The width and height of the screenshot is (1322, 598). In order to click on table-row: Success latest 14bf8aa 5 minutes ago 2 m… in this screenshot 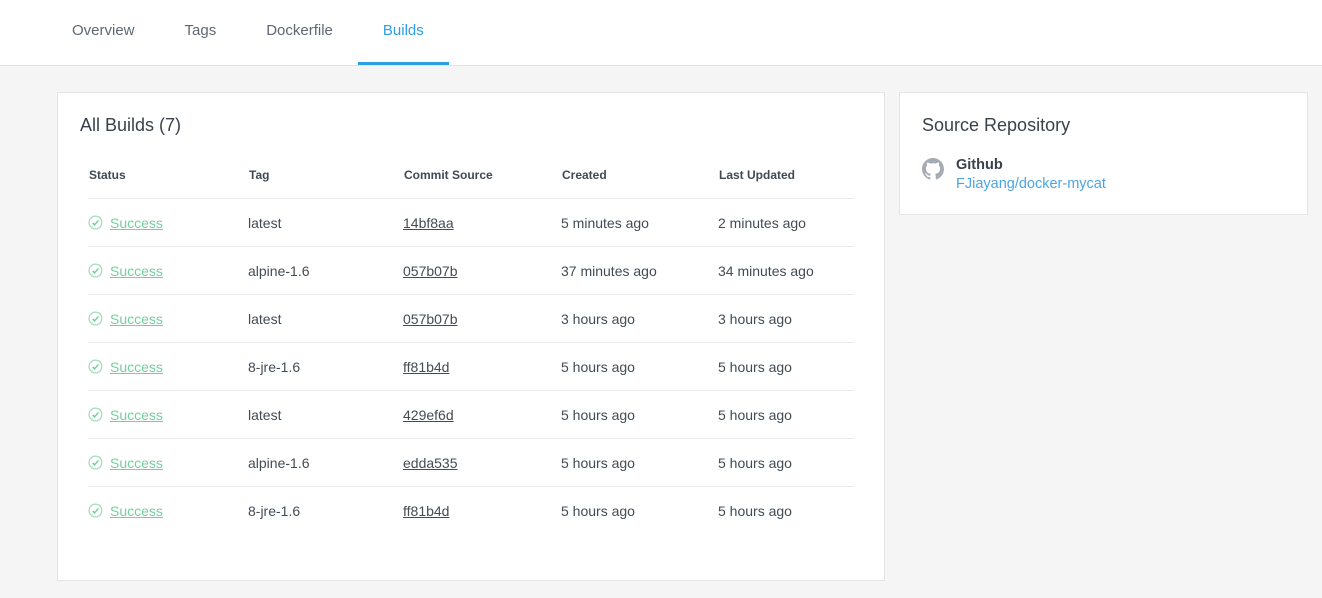, I will do `click(471, 222)`.